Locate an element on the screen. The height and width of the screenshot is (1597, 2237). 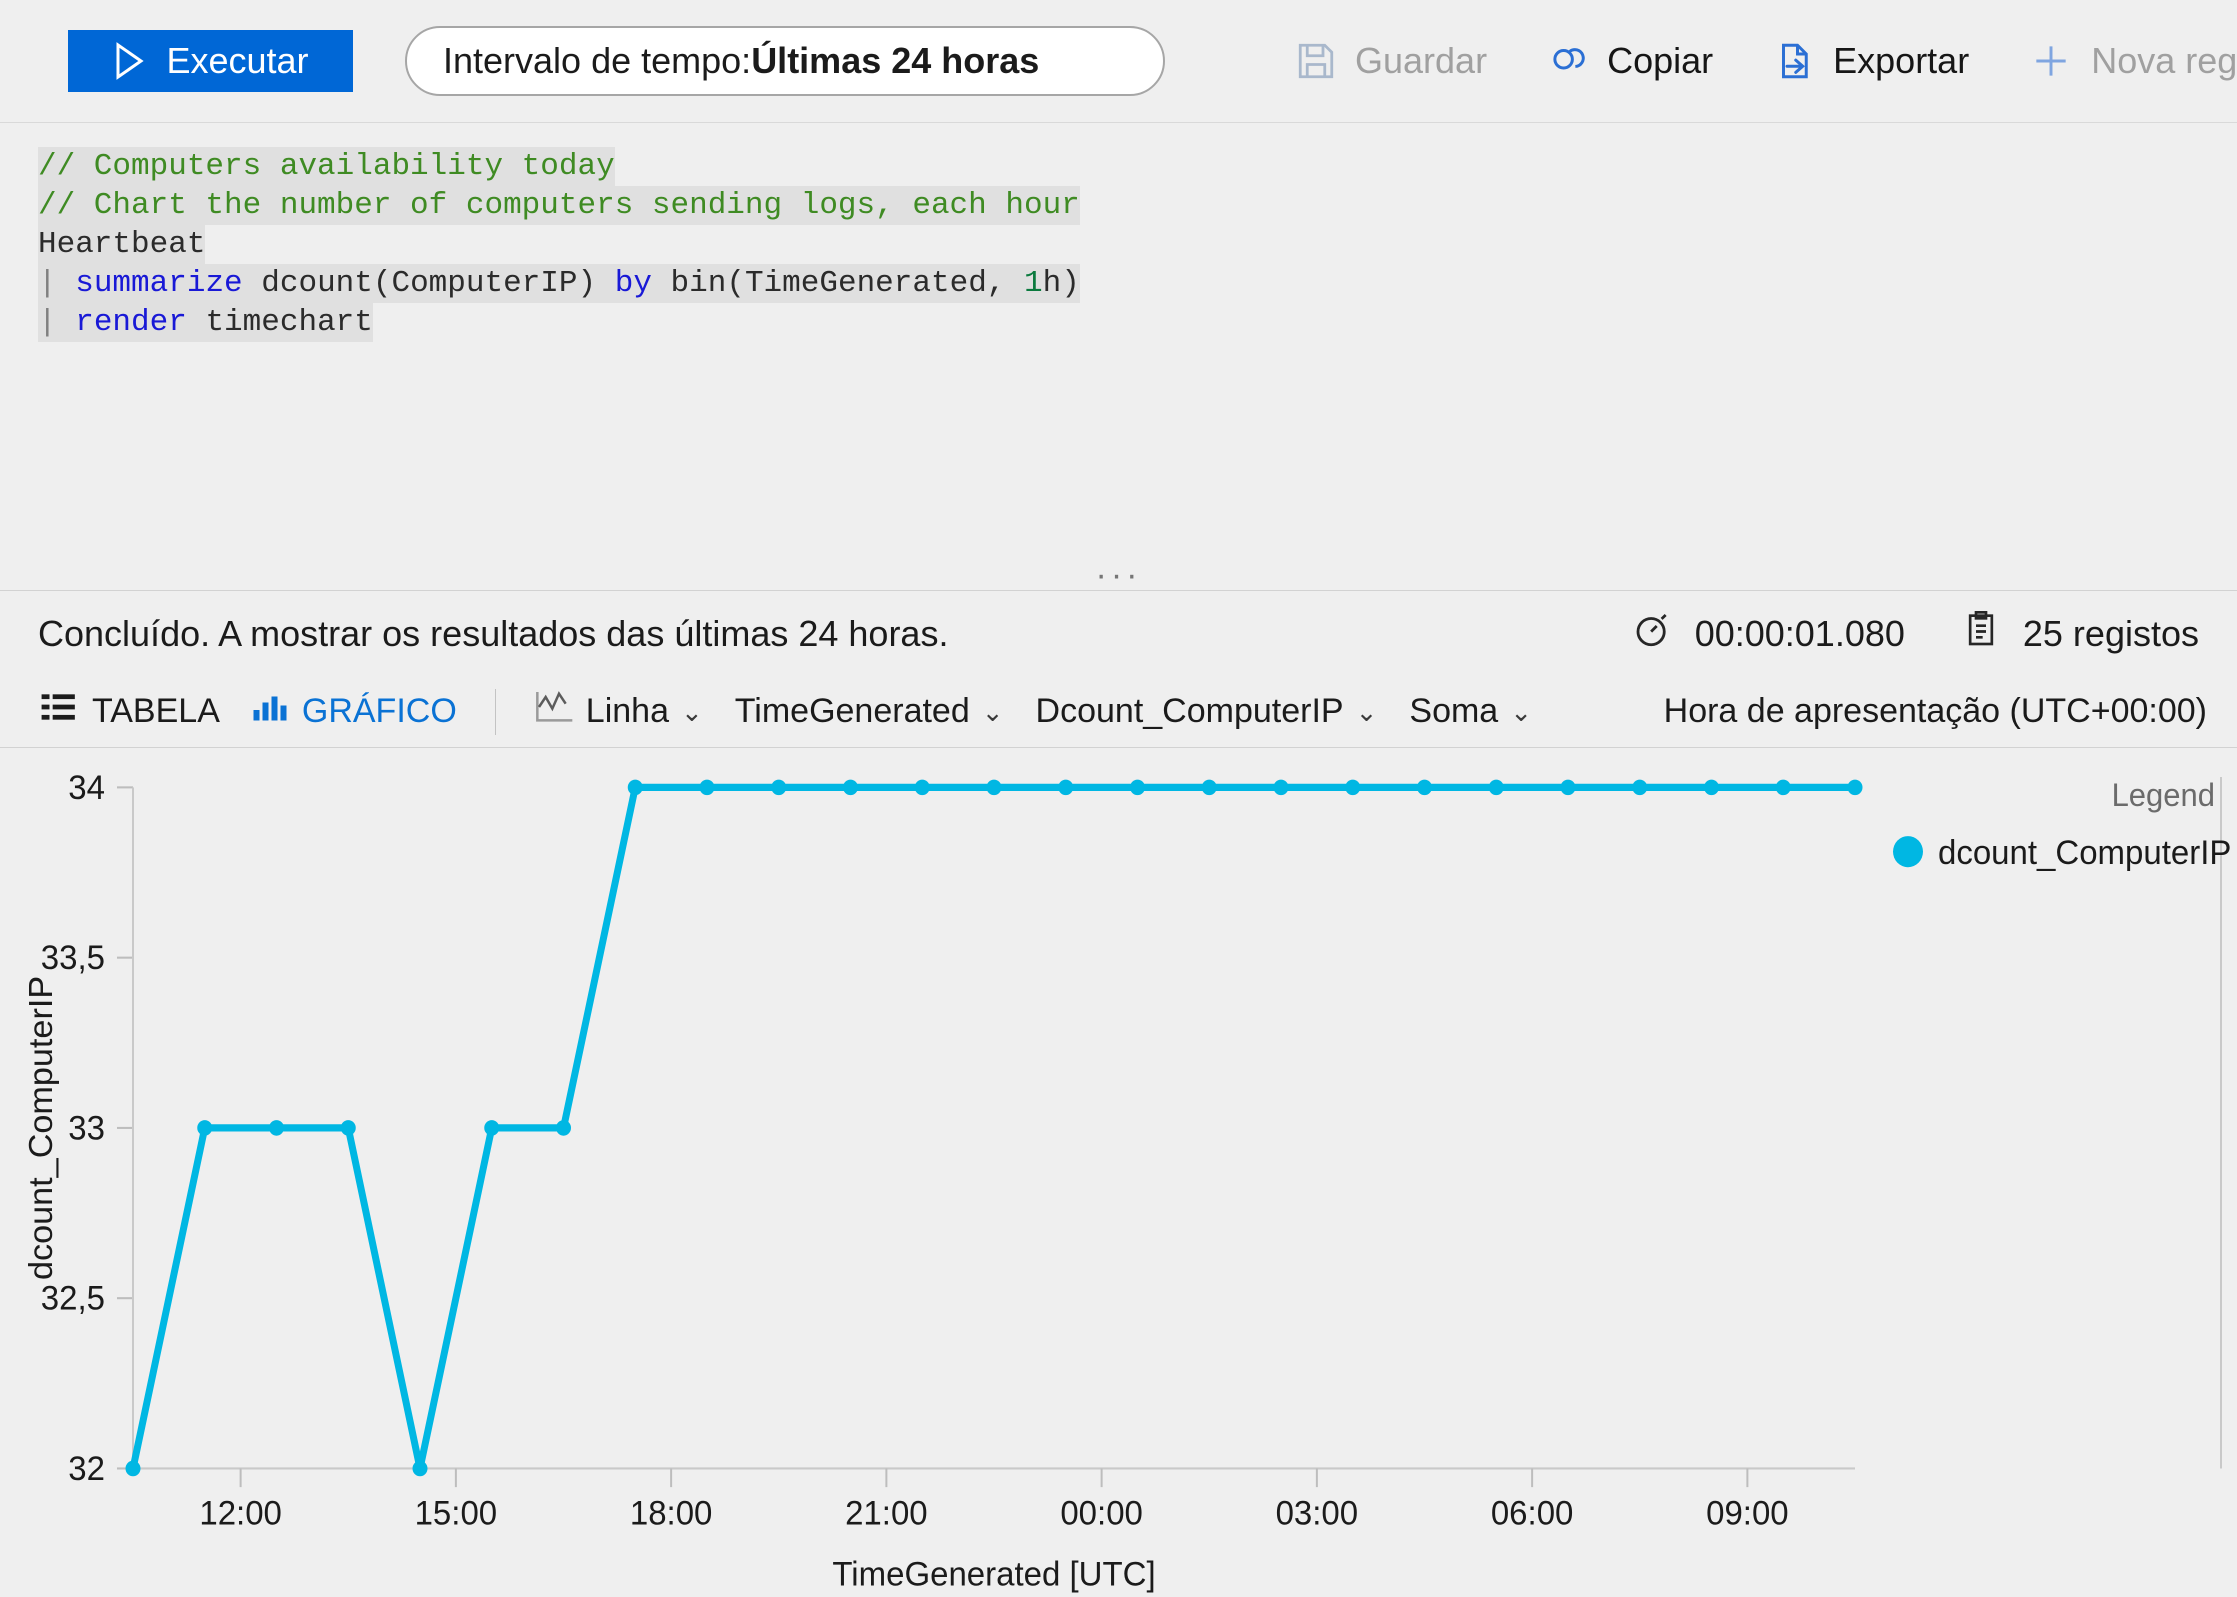
tabs-divider is located at coordinates (495, 711).